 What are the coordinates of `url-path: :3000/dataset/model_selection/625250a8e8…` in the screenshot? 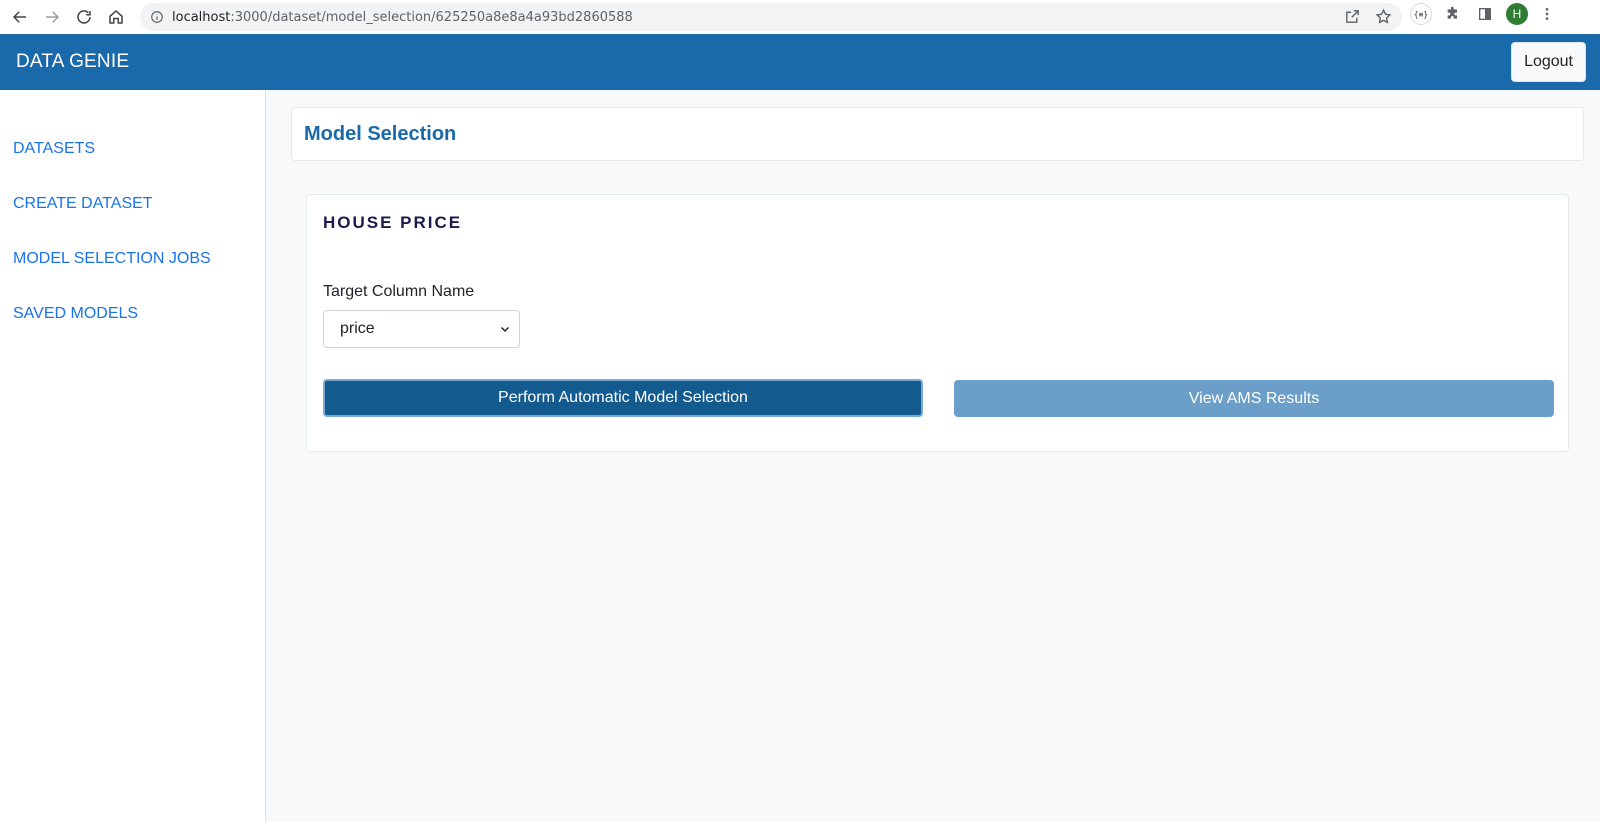 It's located at (431, 17).